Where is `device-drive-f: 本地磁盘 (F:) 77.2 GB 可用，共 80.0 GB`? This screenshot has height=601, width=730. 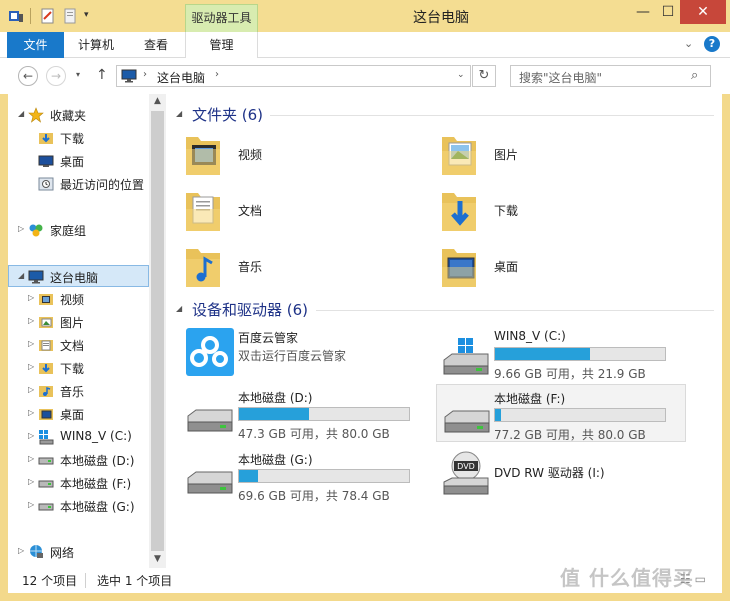 device-drive-f: 本地磁盘 (F:) 77.2 GB 可用，共 80.0 GB is located at coordinates (561, 413).